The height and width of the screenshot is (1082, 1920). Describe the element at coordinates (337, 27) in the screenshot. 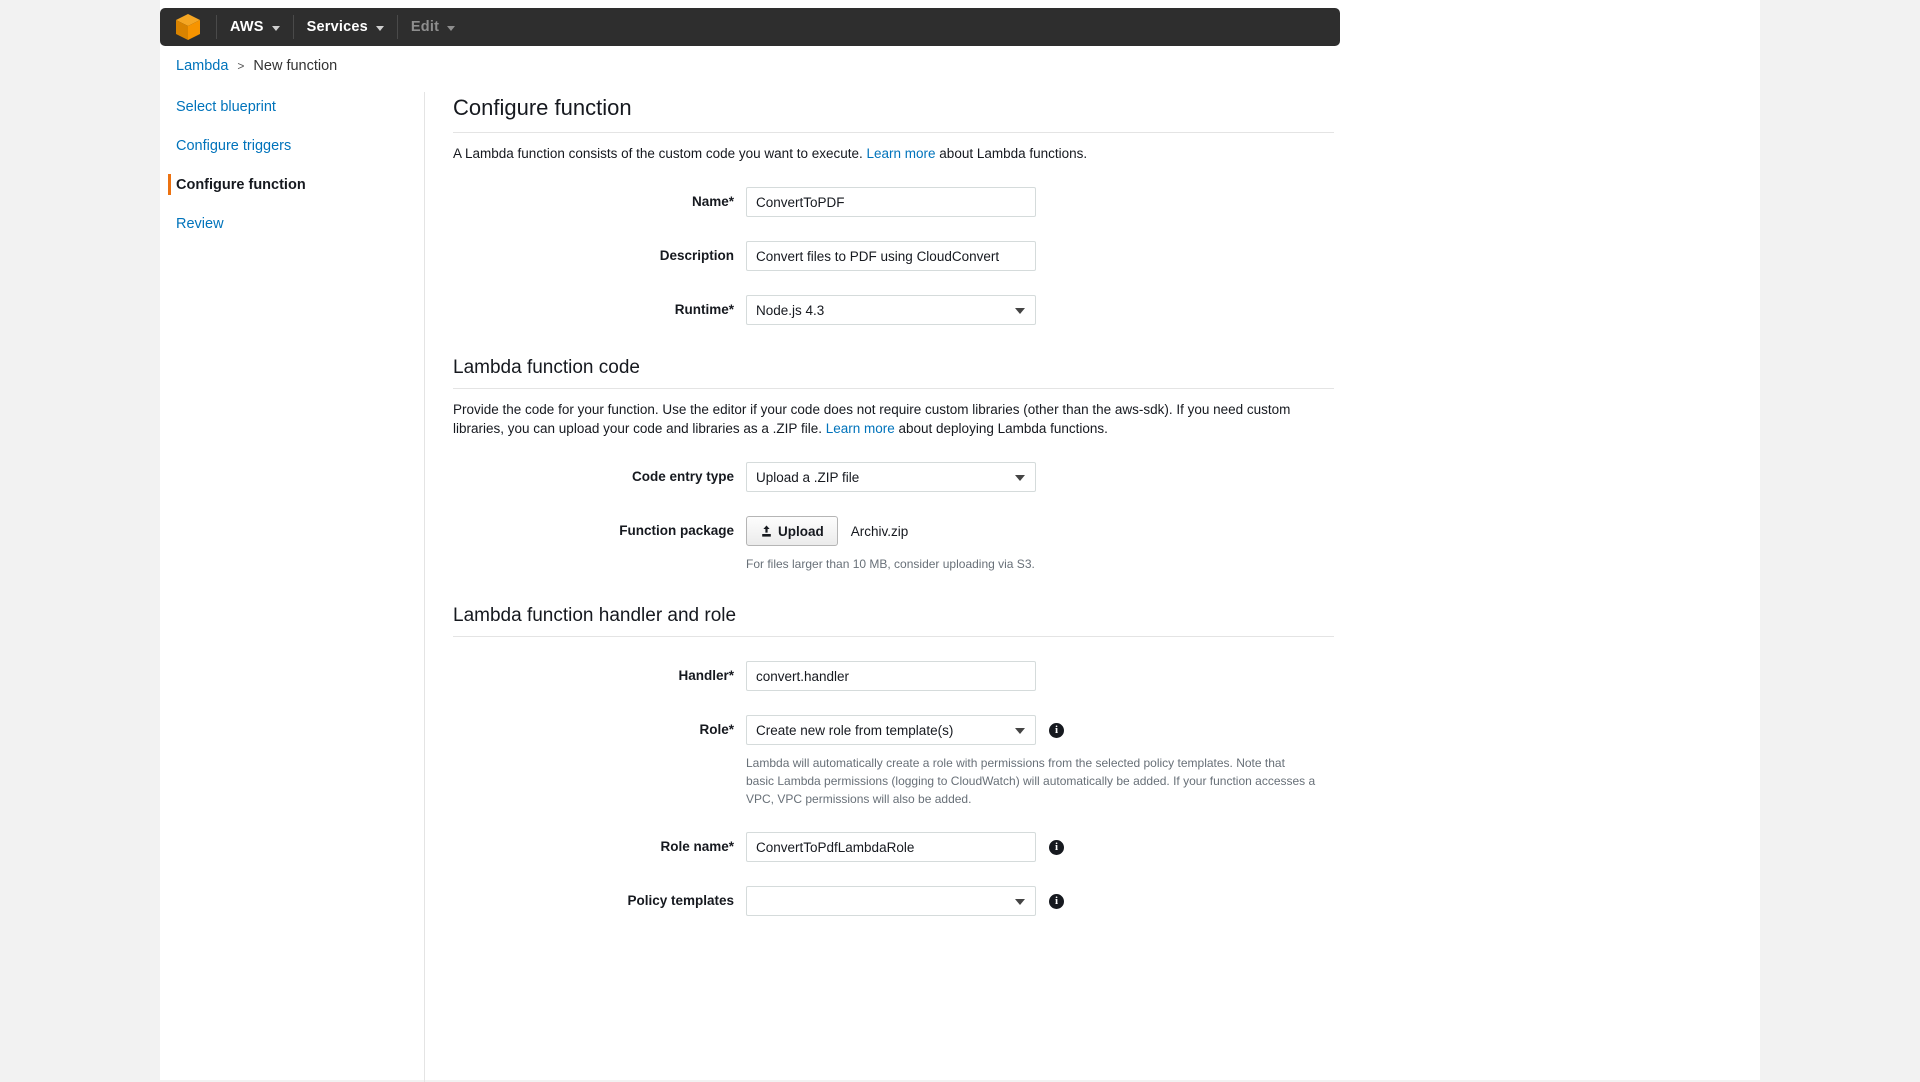

I see `nav-item-services-label: Services` at that location.